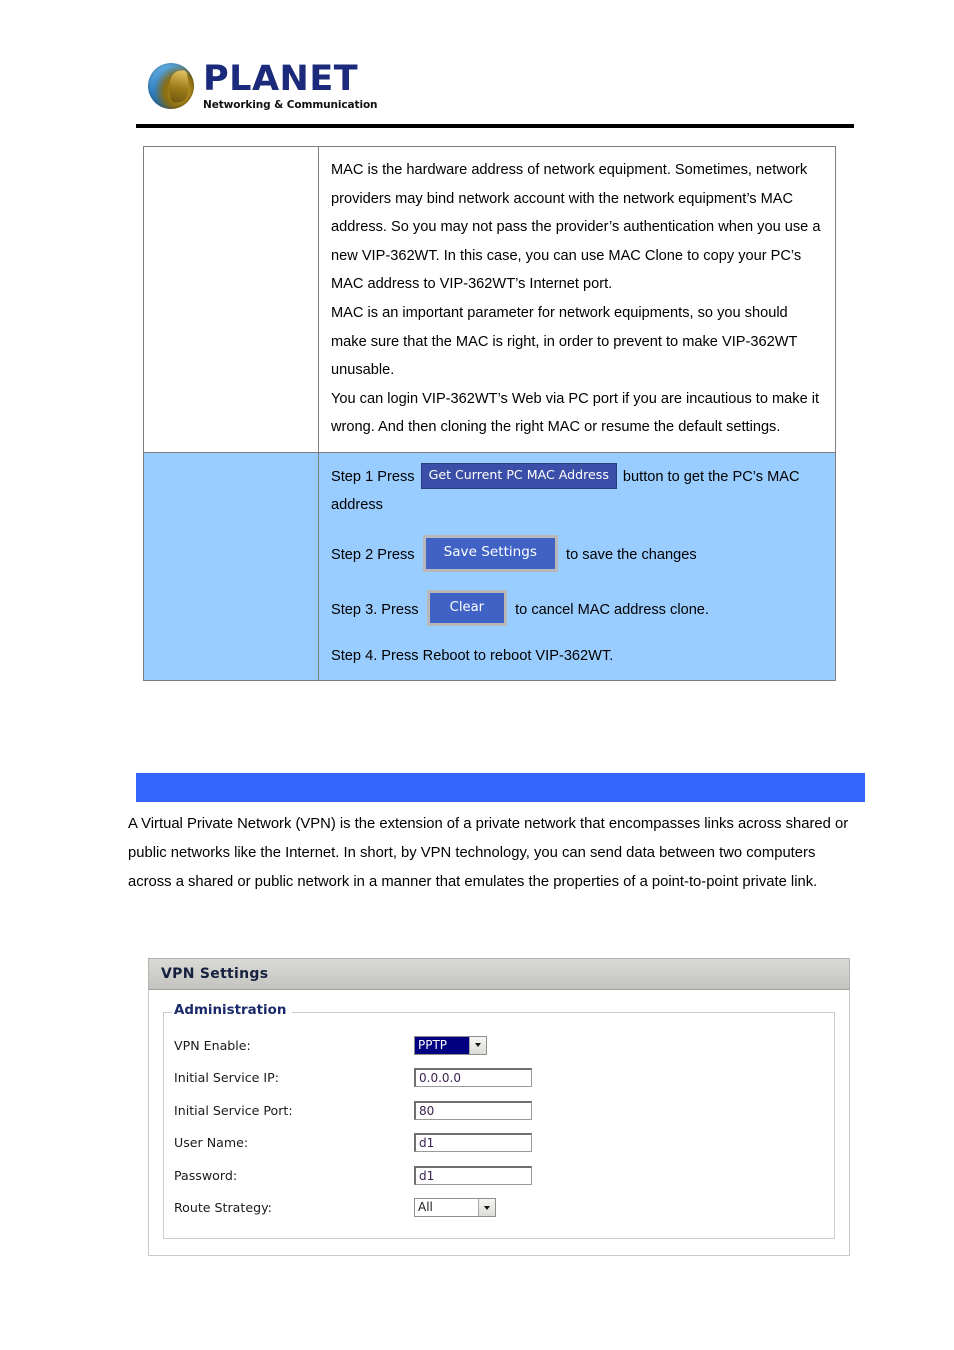 The height and width of the screenshot is (1350, 954). Describe the element at coordinates (612, 609) in the screenshot. I see `step-3-suffix: to cancel MAC address clone.` at that location.